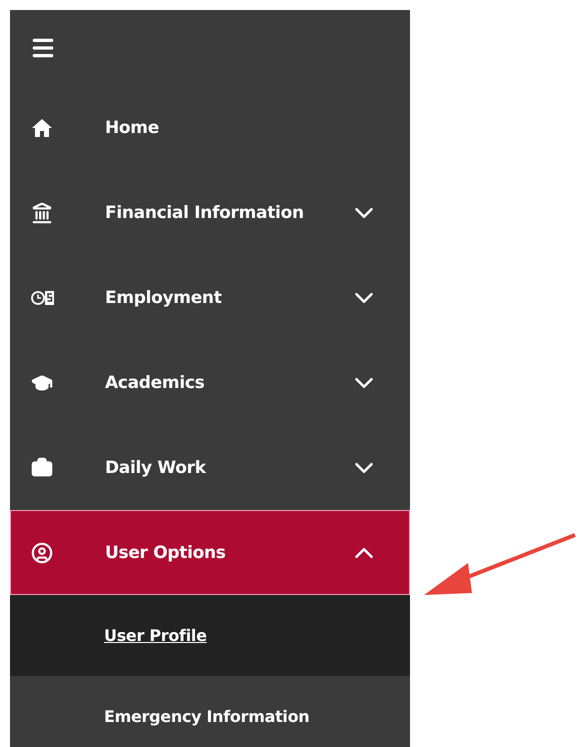 This screenshot has height=747, width=579. What do you see at coordinates (210, 127) in the screenshot?
I see `menu-item: Home` at bounding box center [210, 127].